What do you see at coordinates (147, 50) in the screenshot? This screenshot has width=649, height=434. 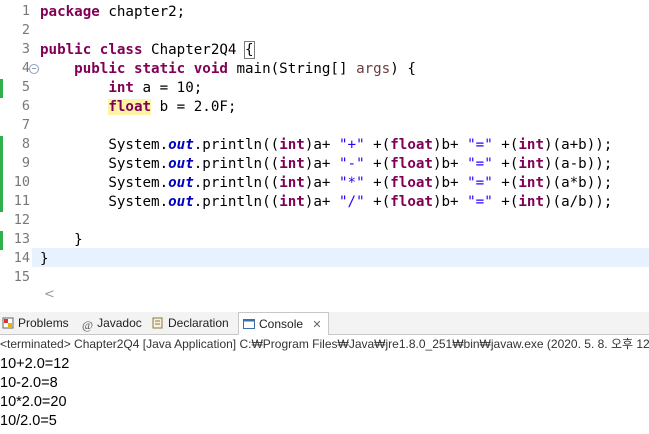 I see `code-line-3: public class Chapter2Q4 {` at bounding box center [147, 50].